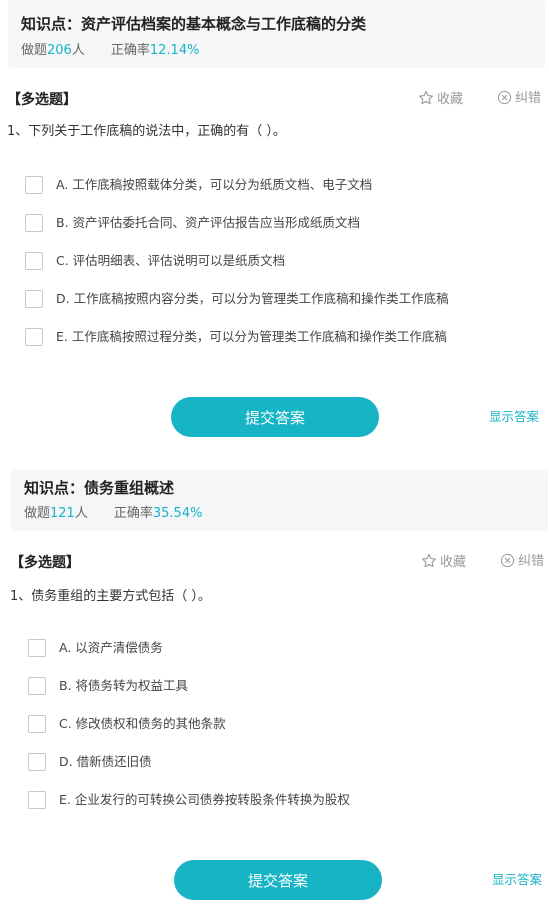 This screenshot has height=913, width=549. I want to click on done-count: 121, so click(62, 513).